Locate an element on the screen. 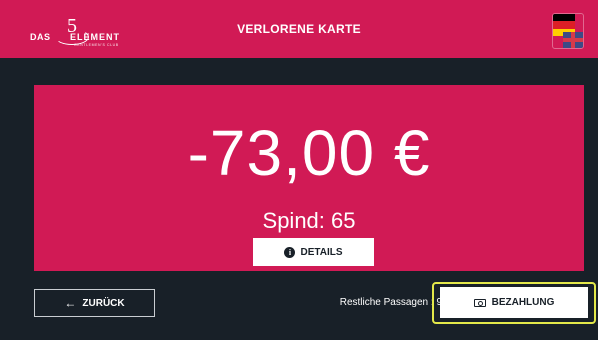 This screenshot has width=598, height=340. page-title: VERLORENE KARTE is located at coordinates (299, 29).